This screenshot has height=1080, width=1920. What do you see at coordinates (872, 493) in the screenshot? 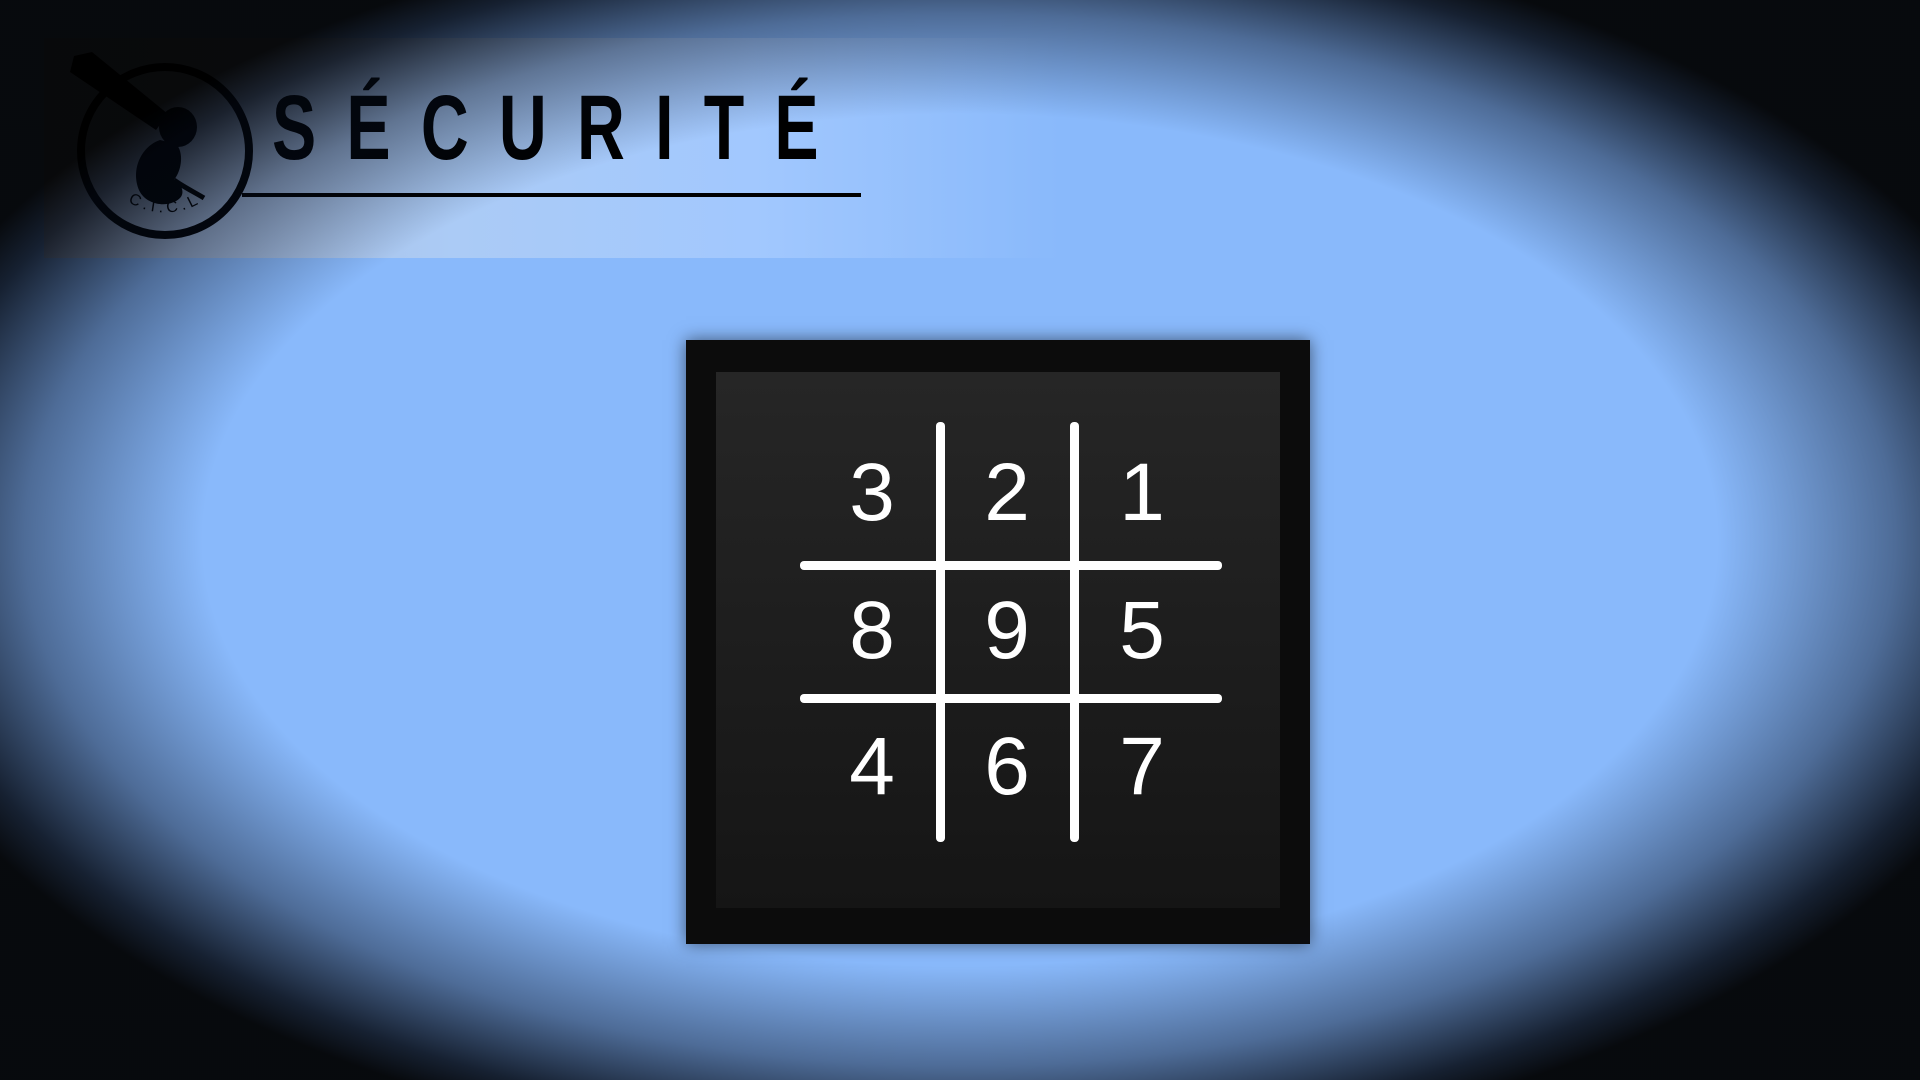
I see `keypad-key: 3` at bounding box center [872, 493].